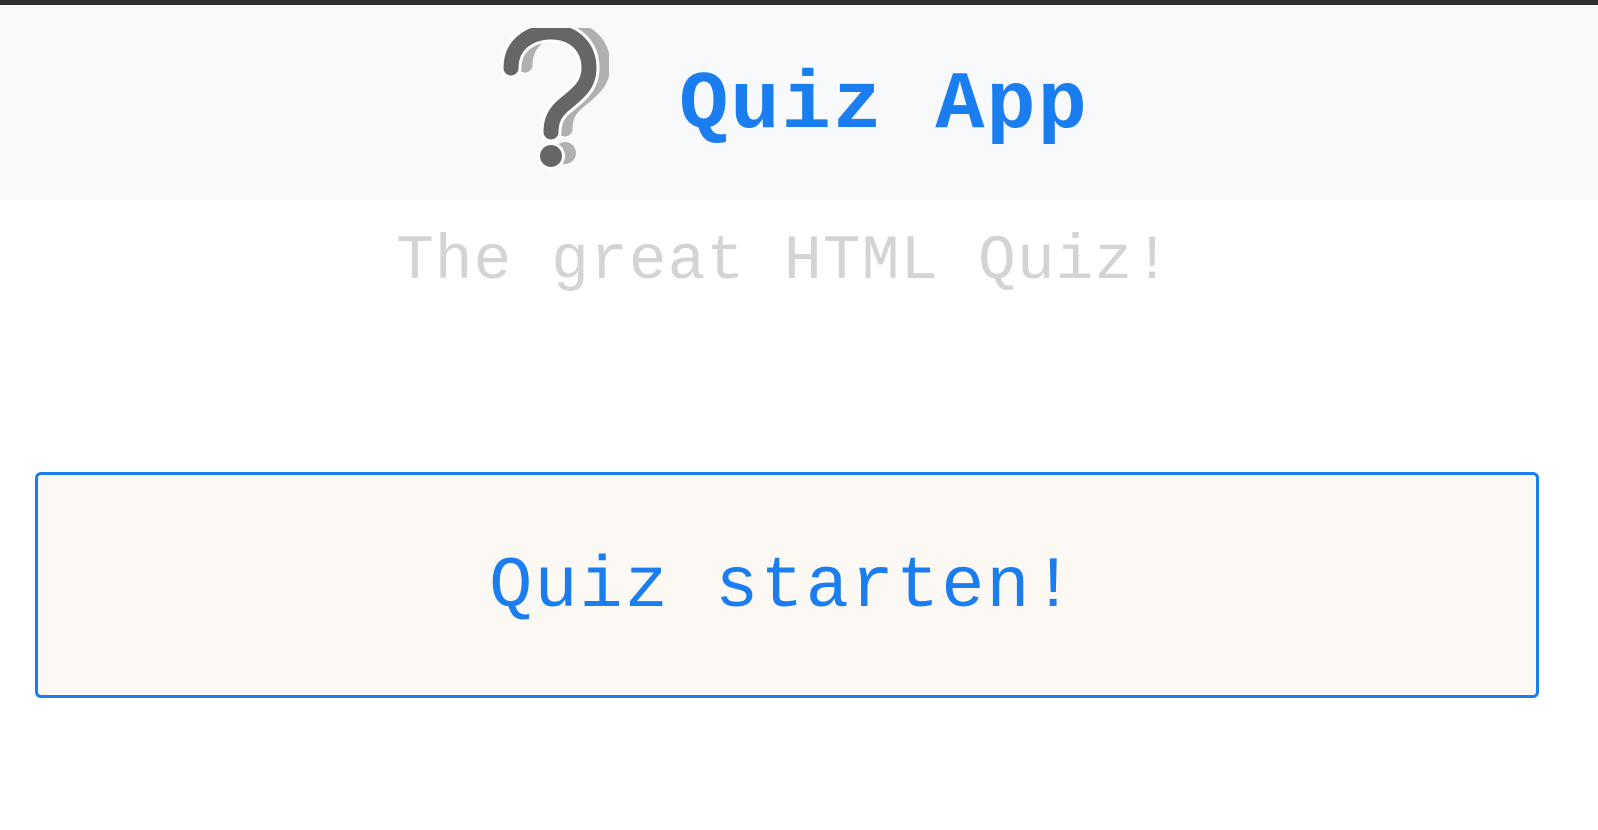 Image resolution: width=1598 pixels, height=830 pixels. Describe the element at coordinates (784, 261) in the screenshot. I see `quiz-subtitle: The great HTML Quiz!` at that location.